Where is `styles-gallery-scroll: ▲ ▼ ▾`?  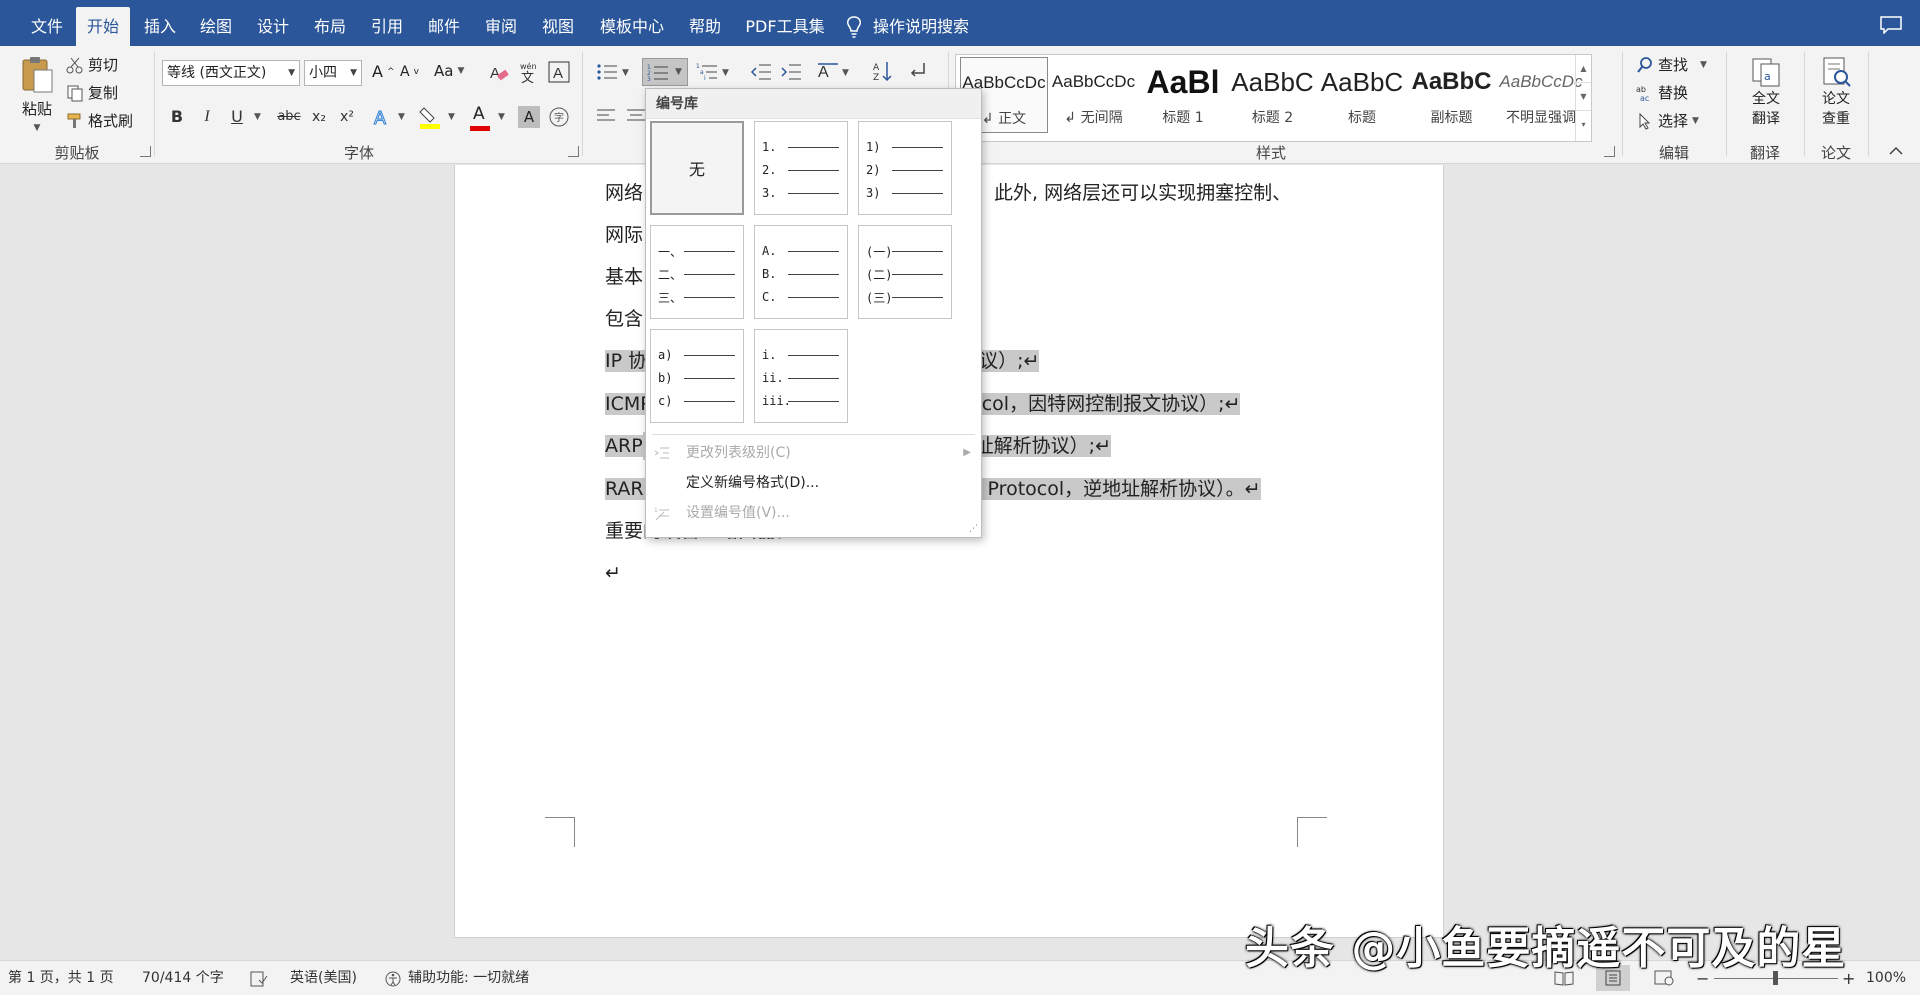 styles-gallery-scroll: ▲ ▼ ▾ is located at coordinates (1583, 98).